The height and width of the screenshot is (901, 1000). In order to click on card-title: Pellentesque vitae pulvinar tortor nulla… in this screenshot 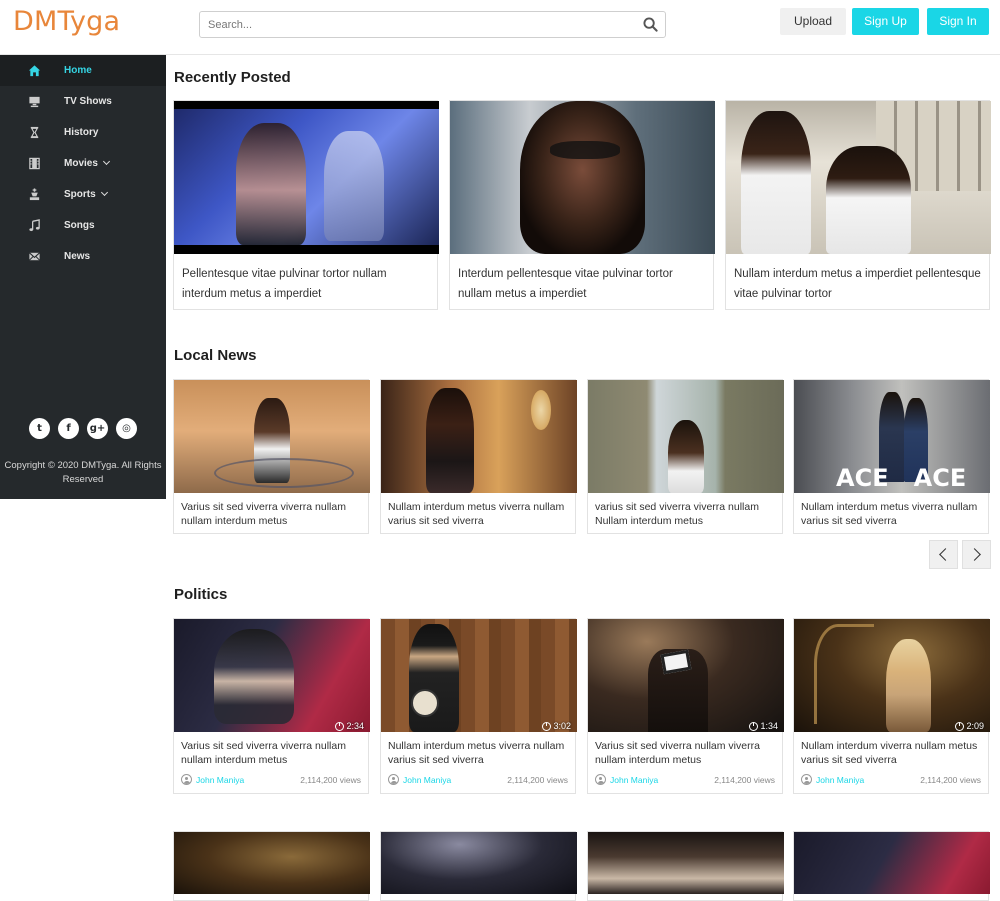, I will do `click(307, 284)`.